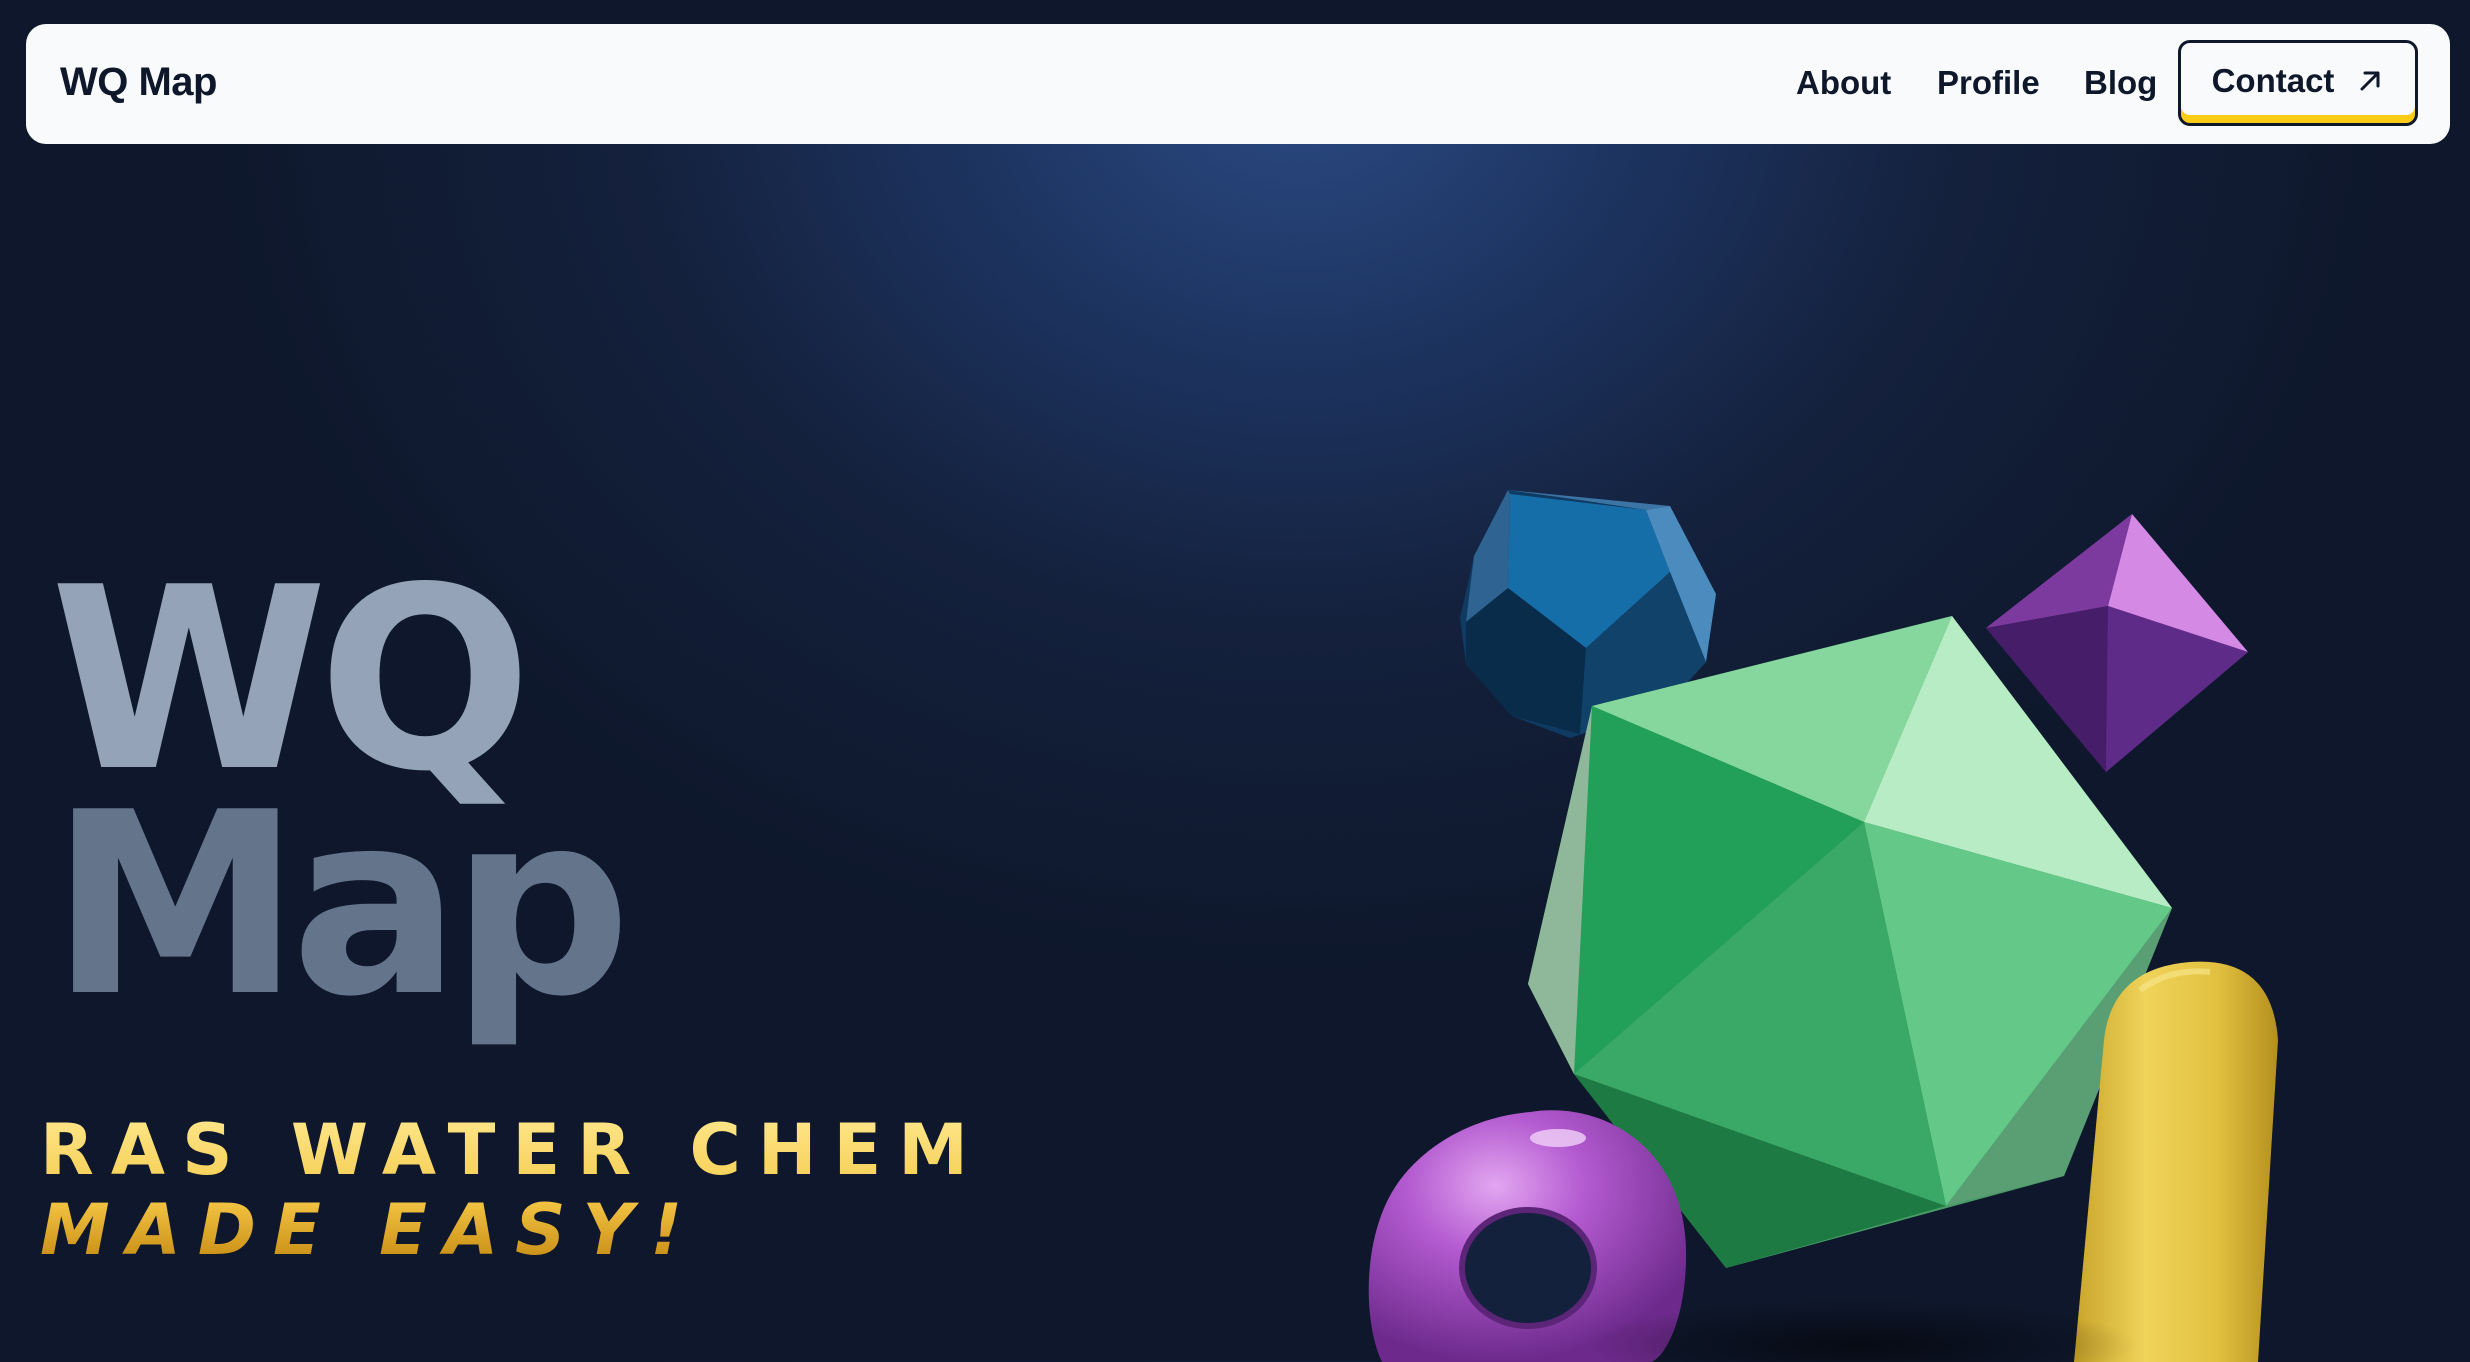  Describe the element at coordinates (340, 905) in the screenshot. I see `hero-title-line2: Map` at that location.